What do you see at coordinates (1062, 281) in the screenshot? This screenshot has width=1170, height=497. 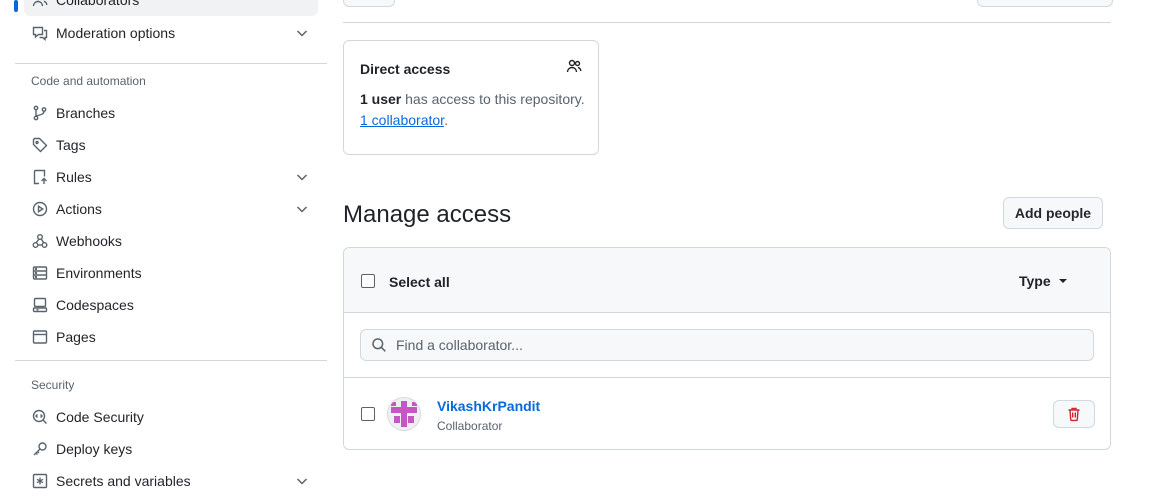 I see `caret-down-icon` at bounding box center [1062, 281].